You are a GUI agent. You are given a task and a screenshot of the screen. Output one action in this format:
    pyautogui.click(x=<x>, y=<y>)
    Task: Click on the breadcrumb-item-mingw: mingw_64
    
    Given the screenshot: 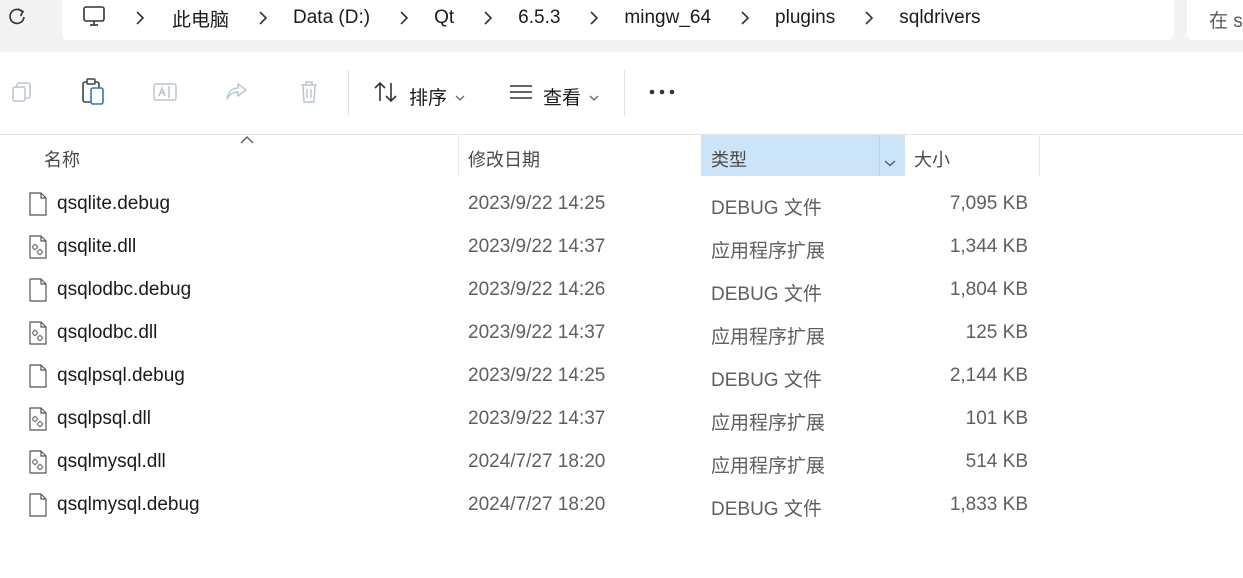 What is the action you would take?
    pyautogui.click(x=667, y=18)
    